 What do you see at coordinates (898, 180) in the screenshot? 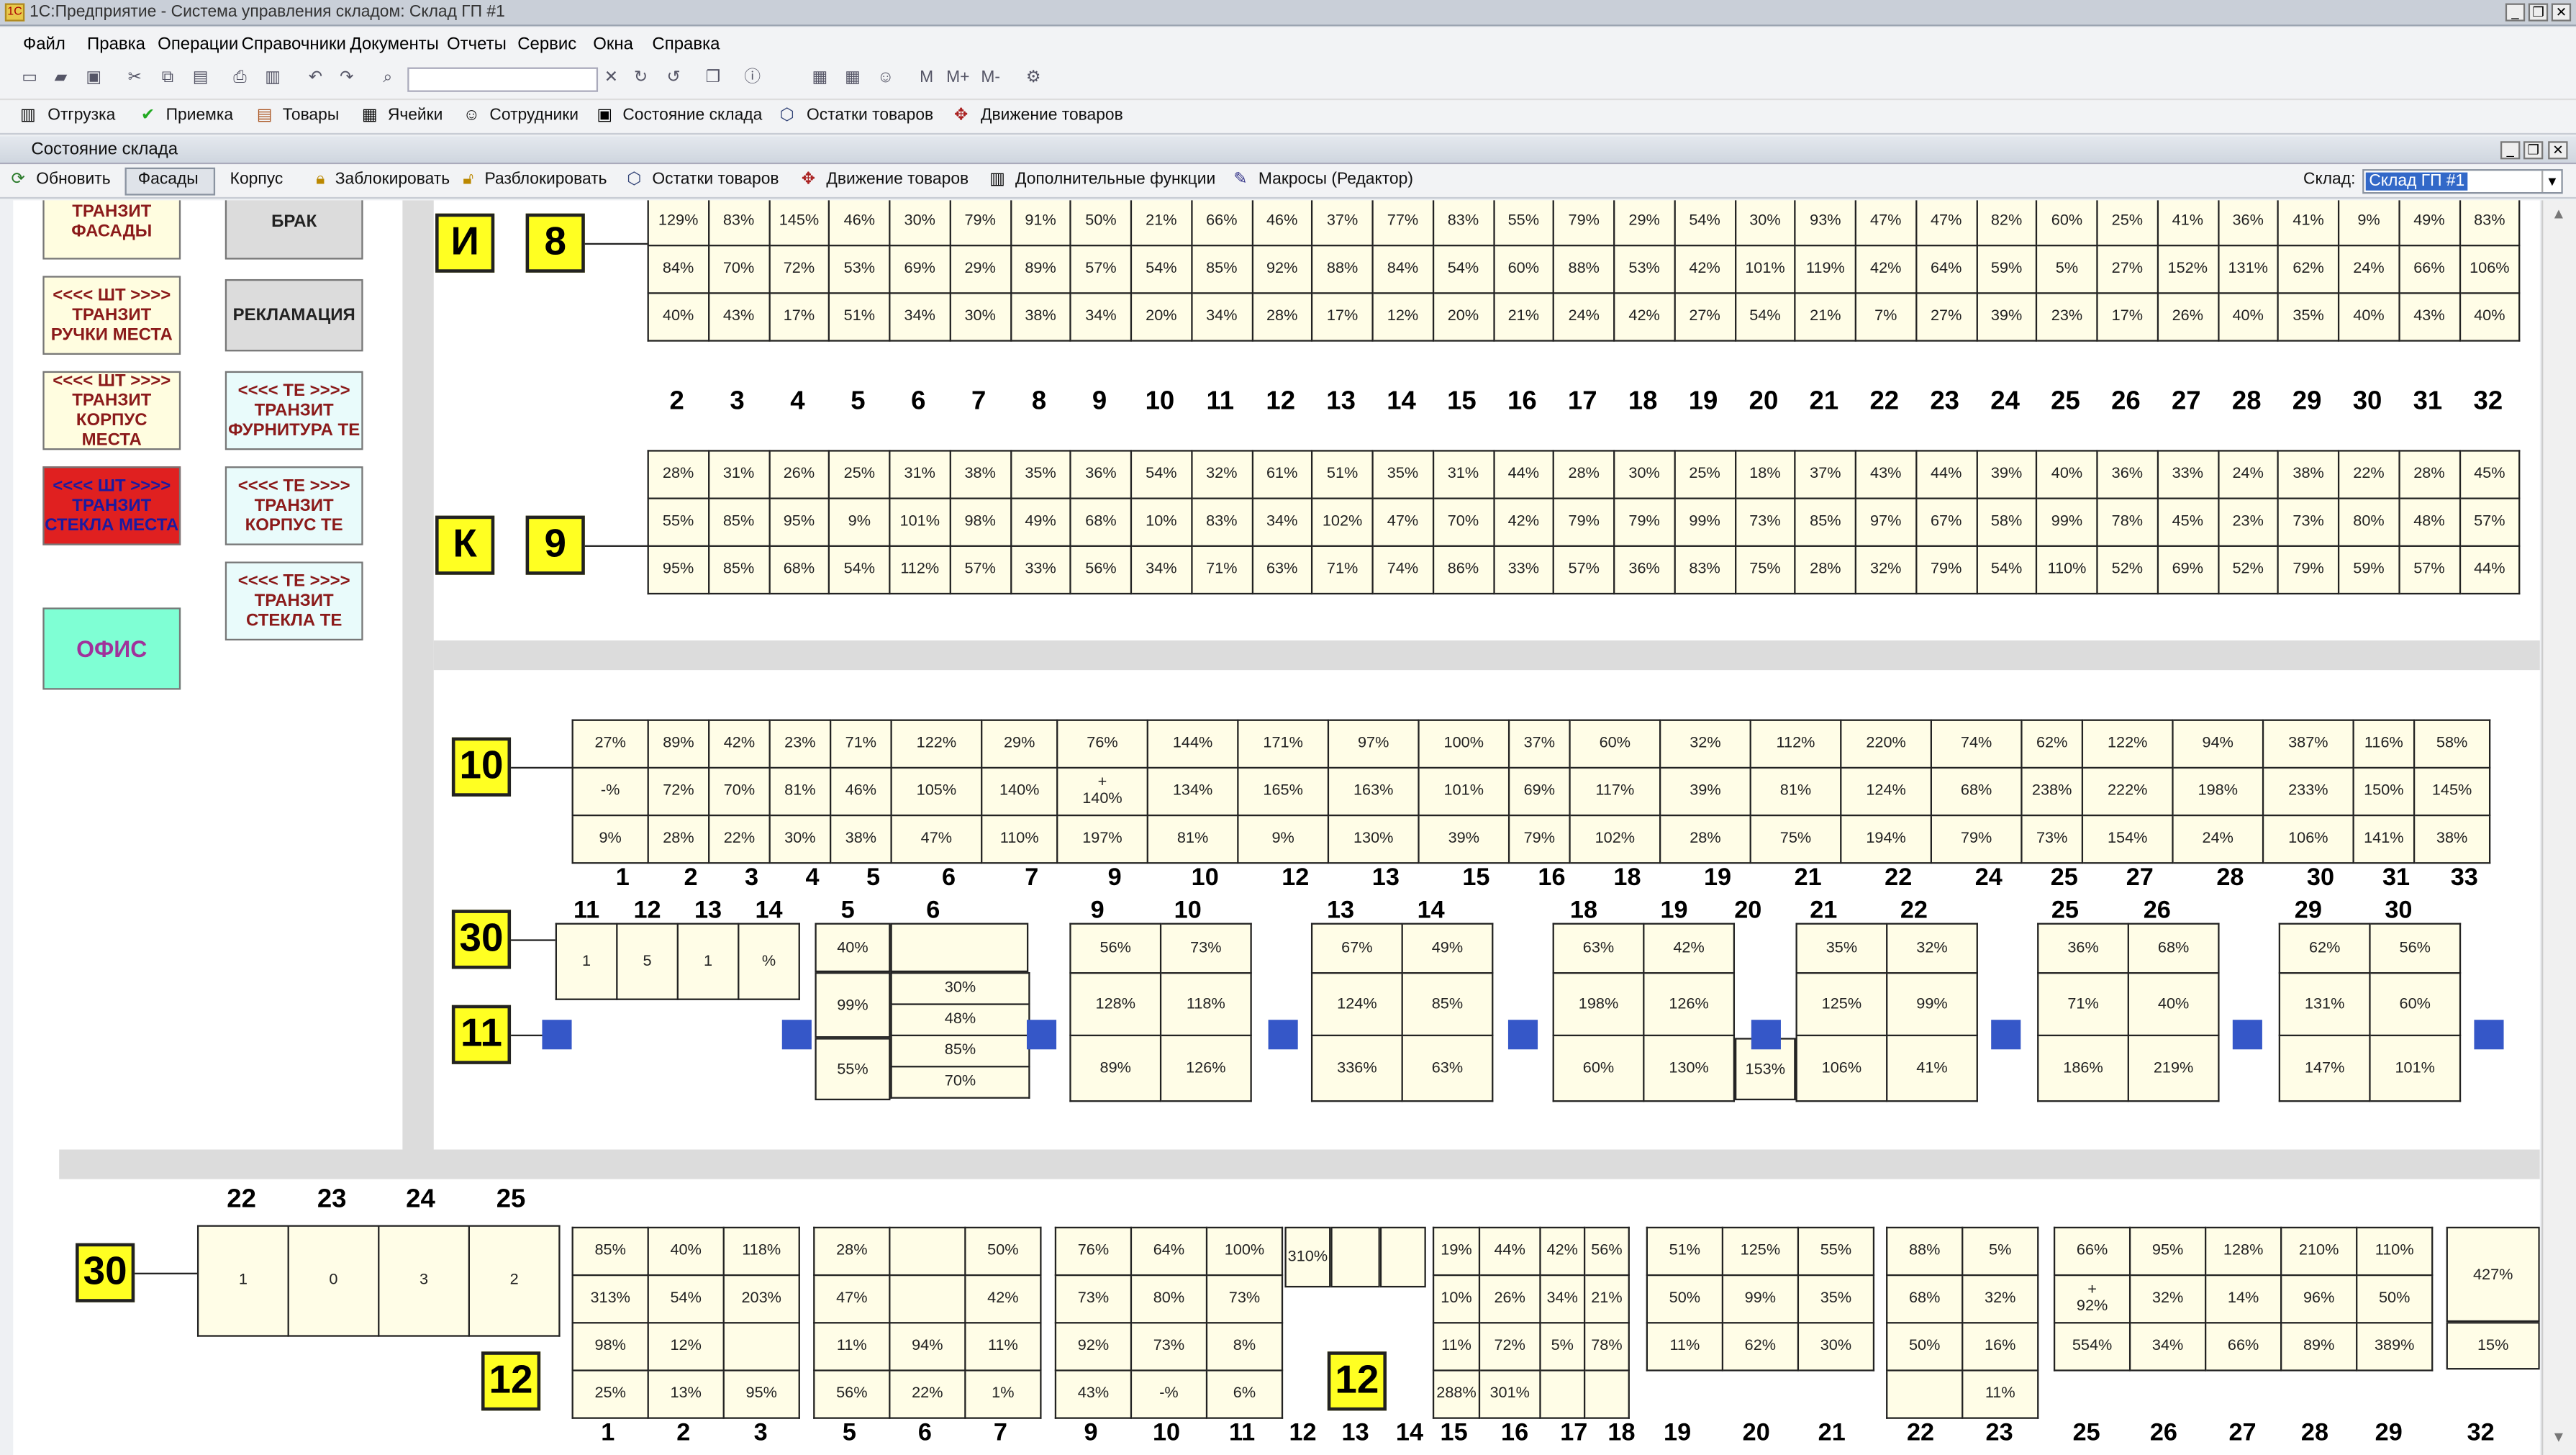
I see `btn-movement2: Движение товаров` at bounding box center [898, 180].